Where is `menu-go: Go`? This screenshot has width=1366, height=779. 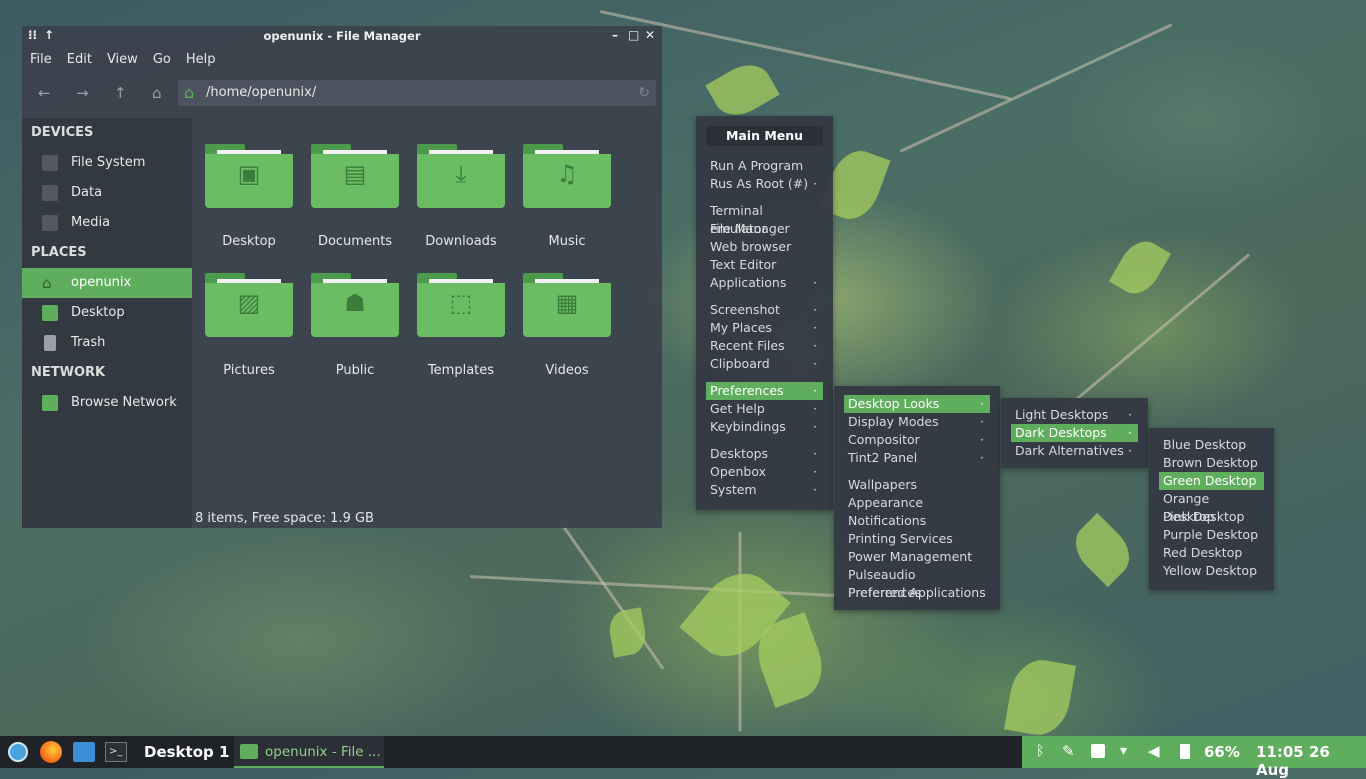 menu-go: Go is located at coordinates (162, 59).